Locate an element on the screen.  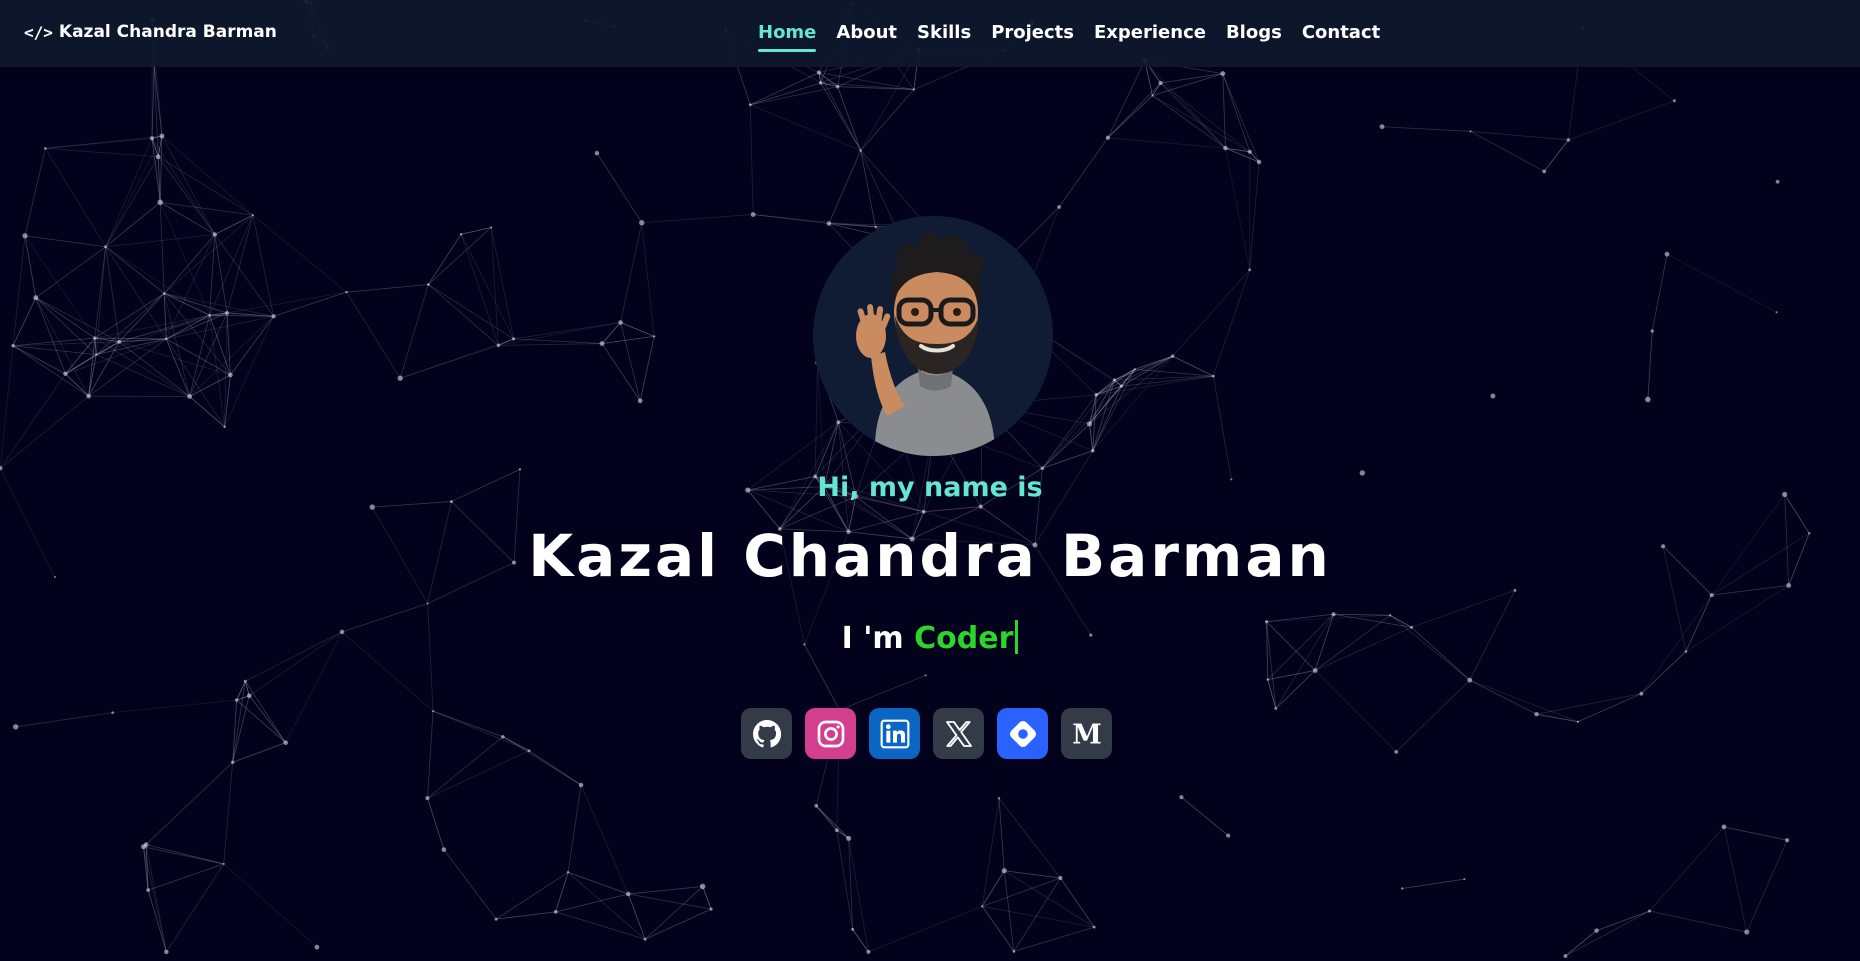
x-link is located at coordinates (958, 733).